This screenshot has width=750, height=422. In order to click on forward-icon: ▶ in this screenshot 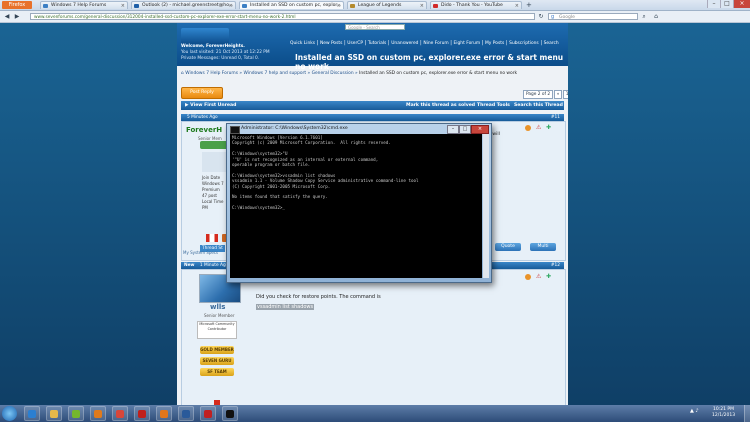, I will do `click(17, 16)`.